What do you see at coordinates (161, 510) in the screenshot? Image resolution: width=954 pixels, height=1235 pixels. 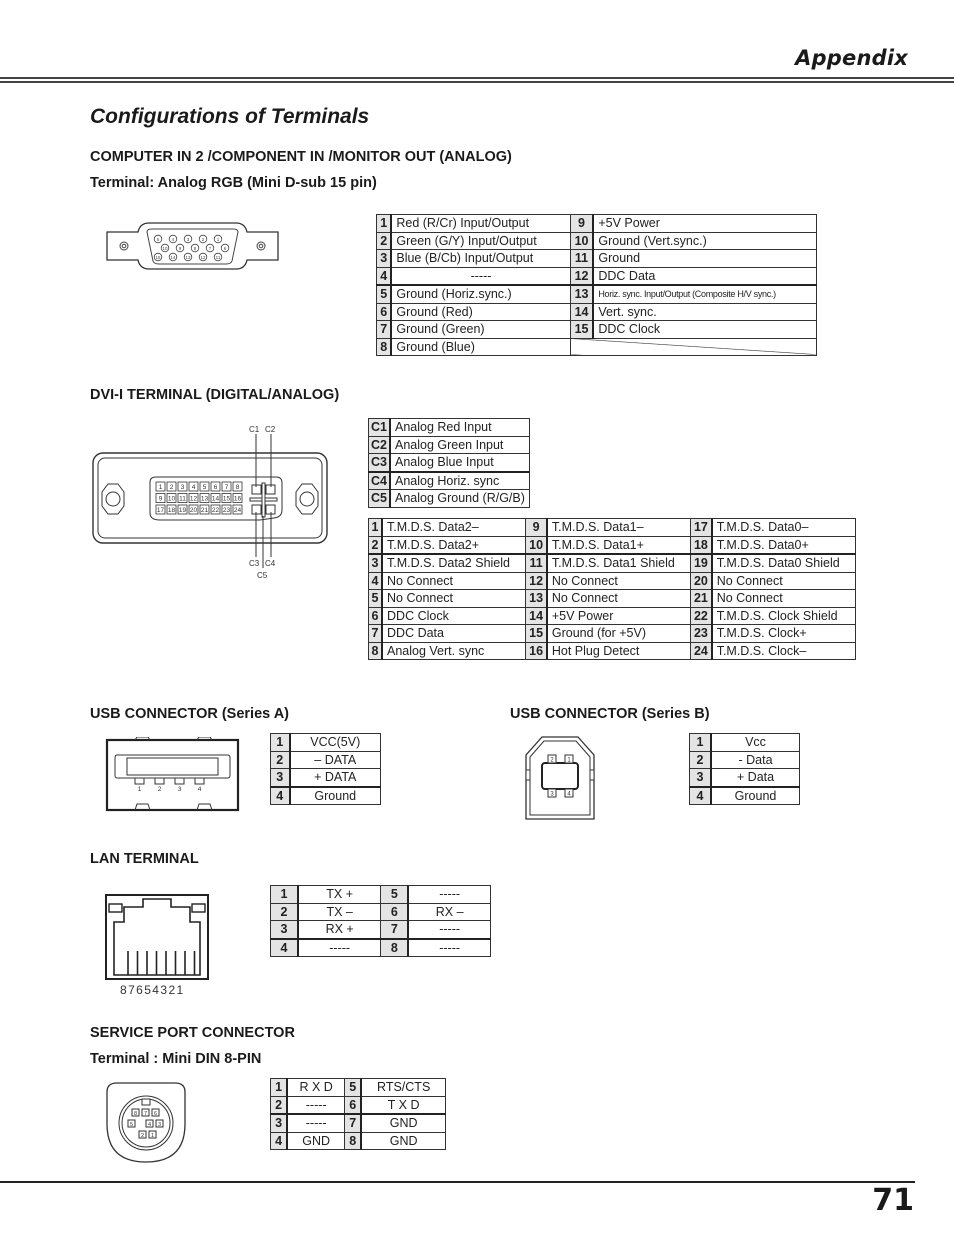 I see `dvi-pin-label: 17` at bounding box center [161, 510].